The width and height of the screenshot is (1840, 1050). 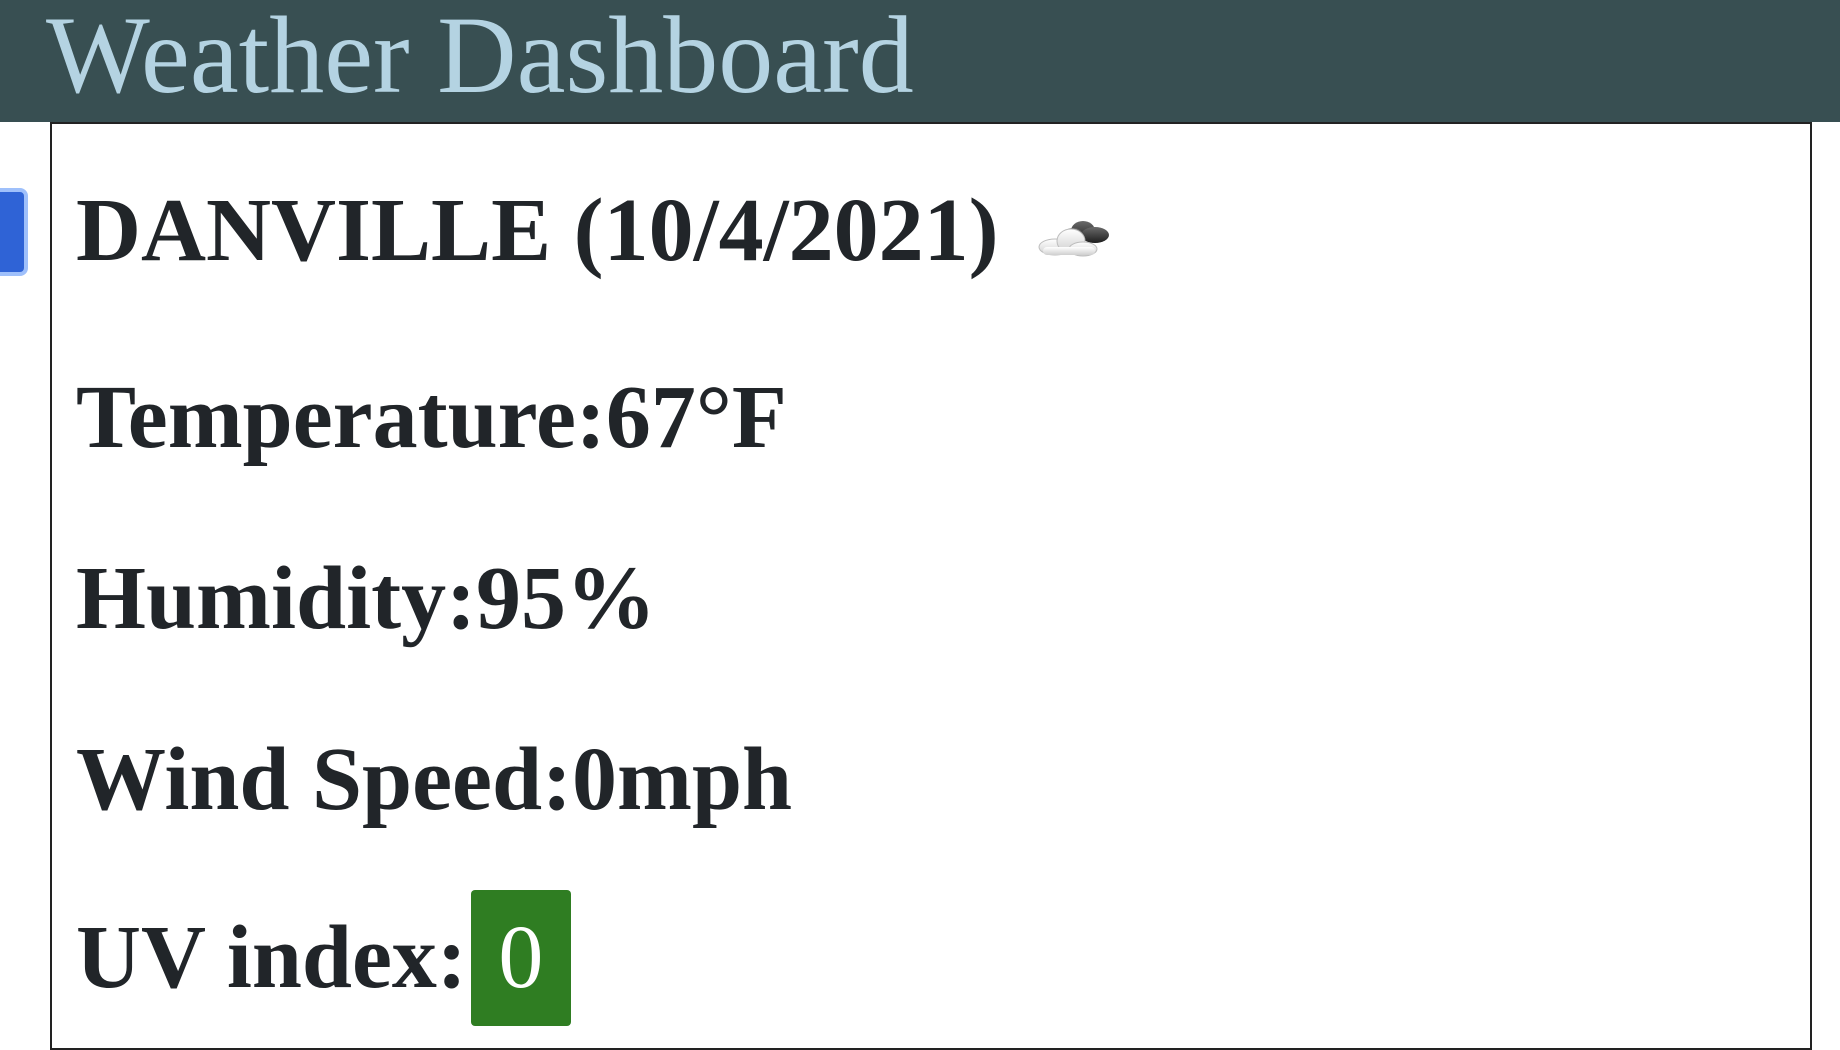 What do you see at coordinates (480, 58) in the screenshot?
I see `app-title: Weather Dashboard` at bounding box center [480, 58].